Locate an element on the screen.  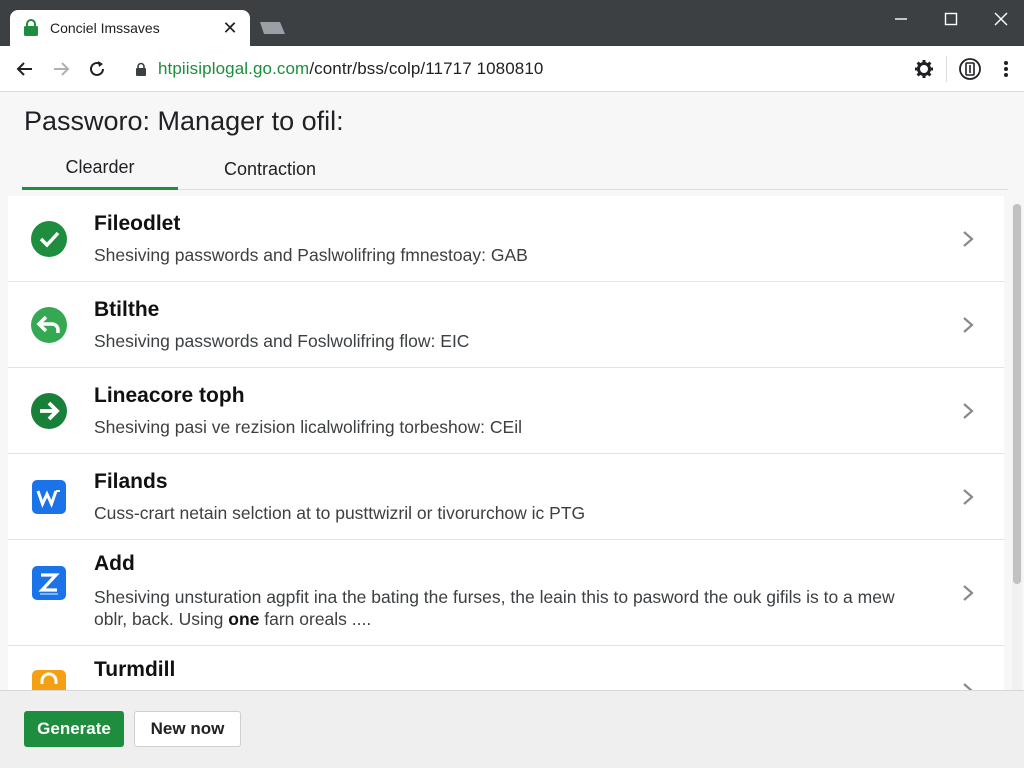
item-title: Btilthe is located at coordinates (127, 309).